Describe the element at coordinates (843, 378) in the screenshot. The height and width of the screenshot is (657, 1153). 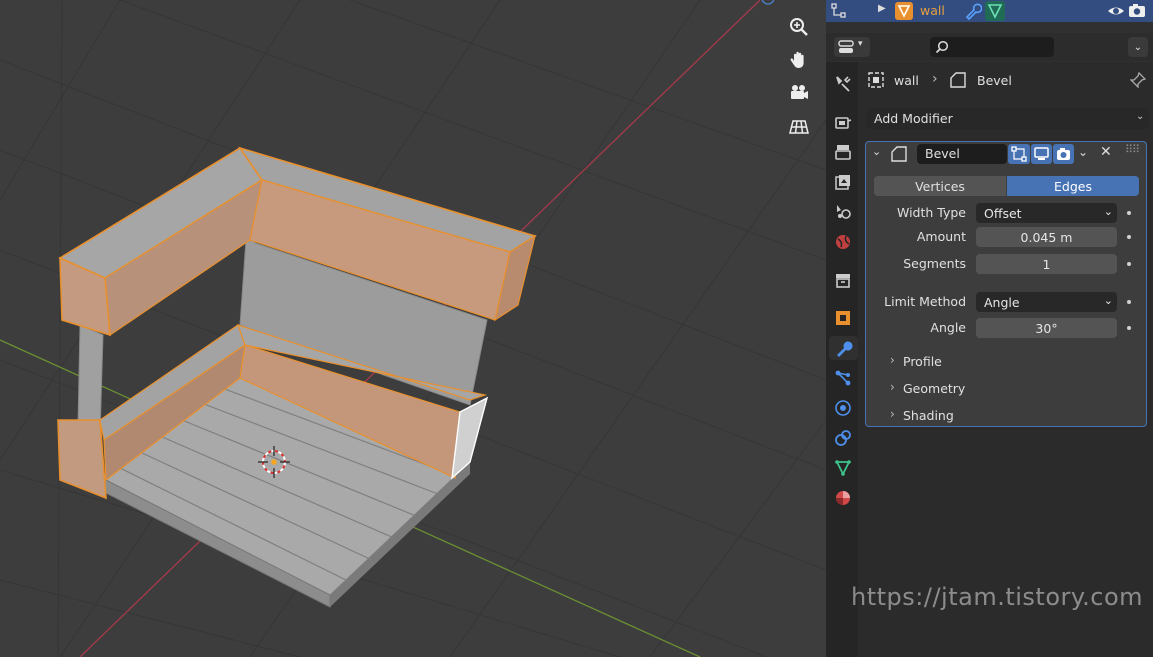
I see `particles-icon` at that location.